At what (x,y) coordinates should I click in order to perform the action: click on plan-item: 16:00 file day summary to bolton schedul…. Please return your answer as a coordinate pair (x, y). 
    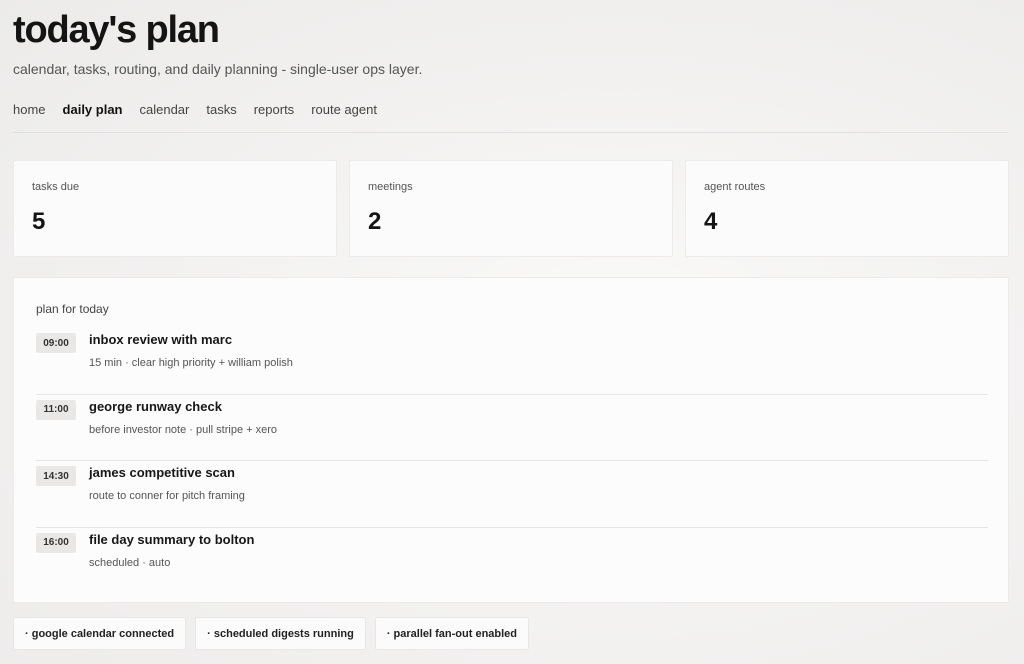
    Looking at the image, I should click on (512, 561).